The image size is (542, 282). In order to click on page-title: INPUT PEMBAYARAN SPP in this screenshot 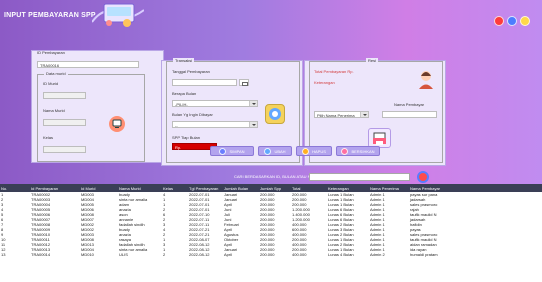, I will do `click(50, 15)`.